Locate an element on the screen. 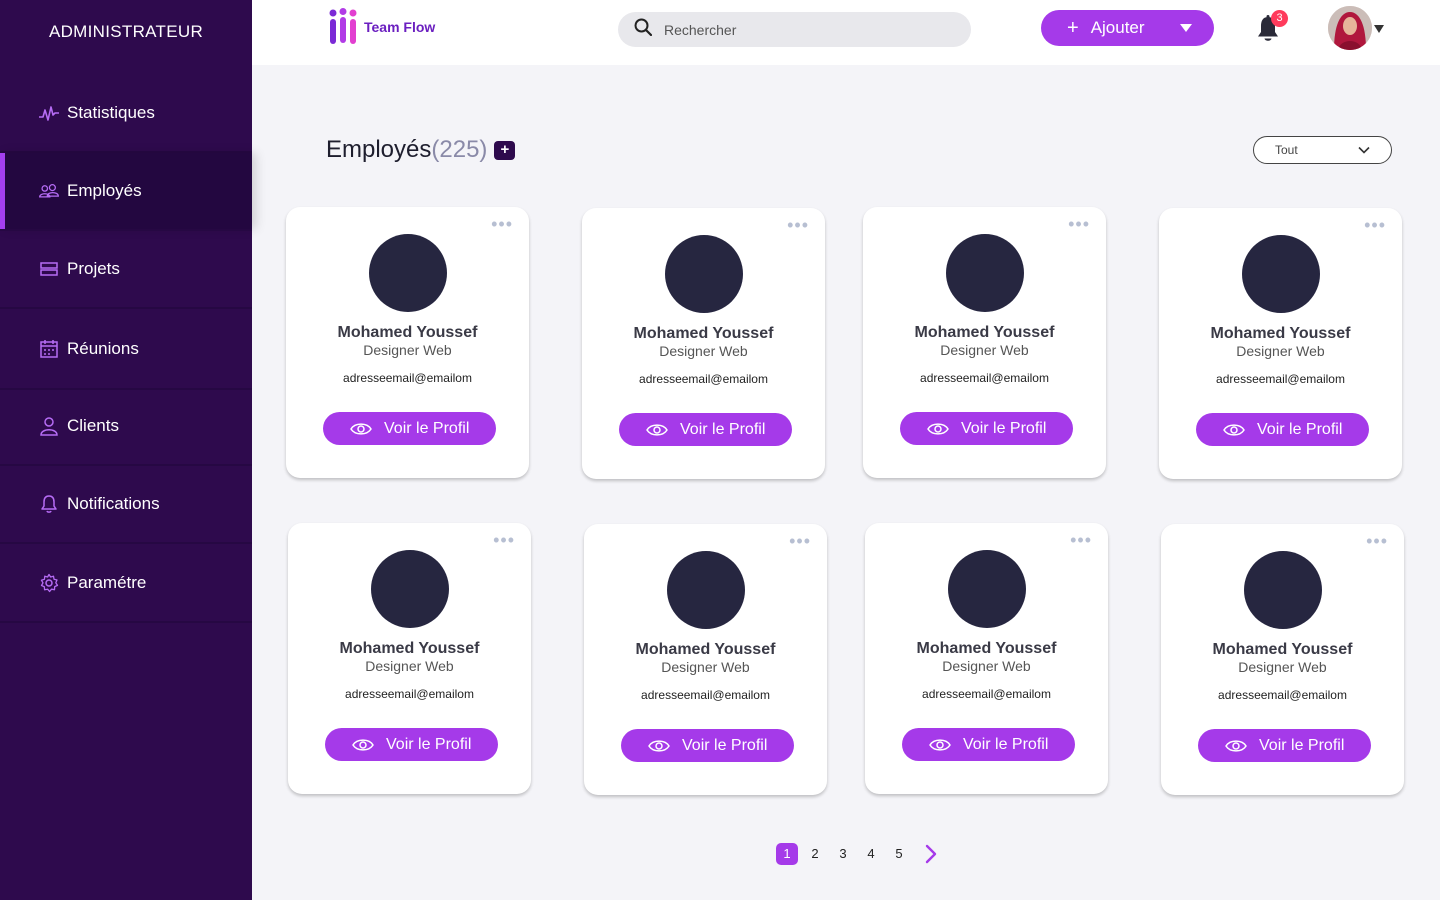 This screenshot has height=900, width=1440. sidebar-item-label: Statistiques is located at coordinates (111, 112).